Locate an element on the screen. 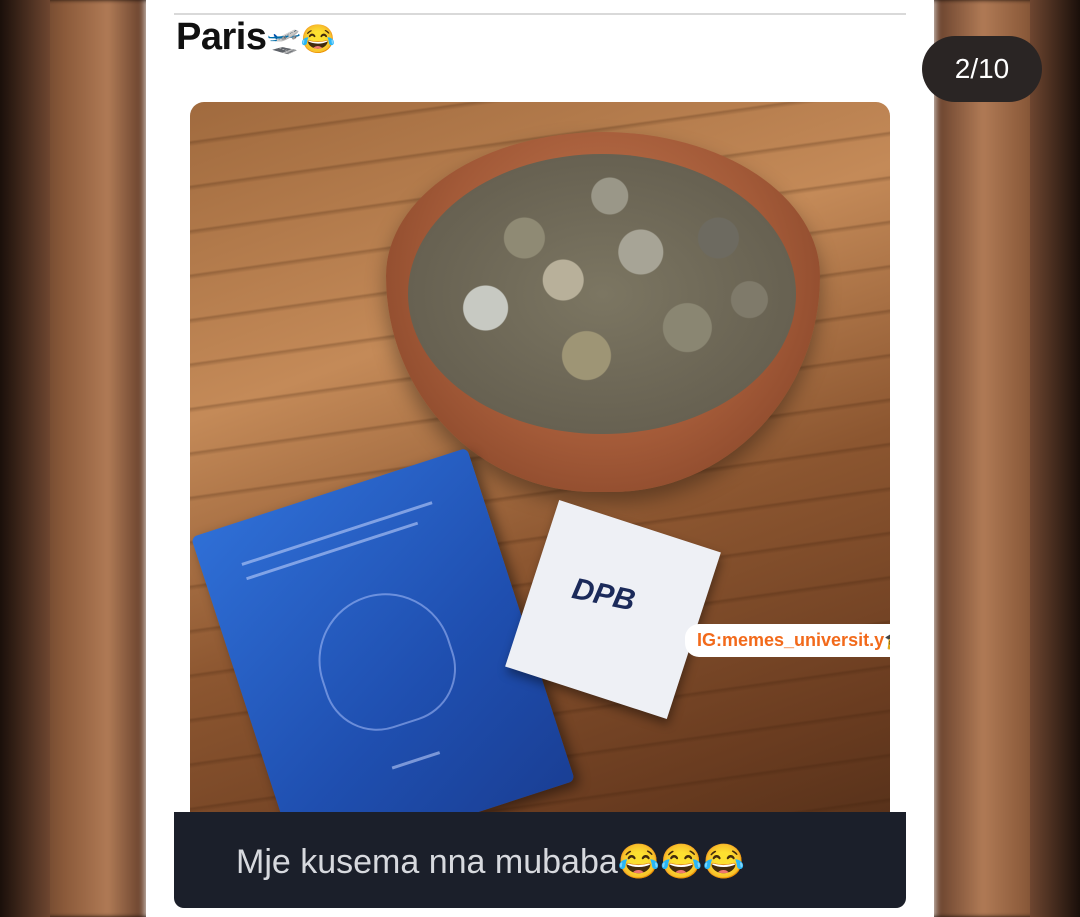 Image resolution: width=1080 pixels, height=917 pixels. passport-emblem is located at coordinates (385, 660).